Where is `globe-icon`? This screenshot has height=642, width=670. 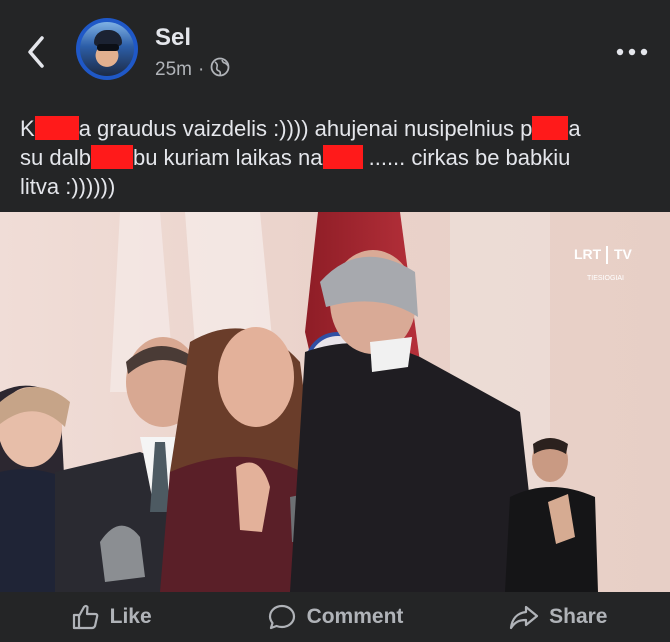
globe-icon is located at coordinates (220, 70).